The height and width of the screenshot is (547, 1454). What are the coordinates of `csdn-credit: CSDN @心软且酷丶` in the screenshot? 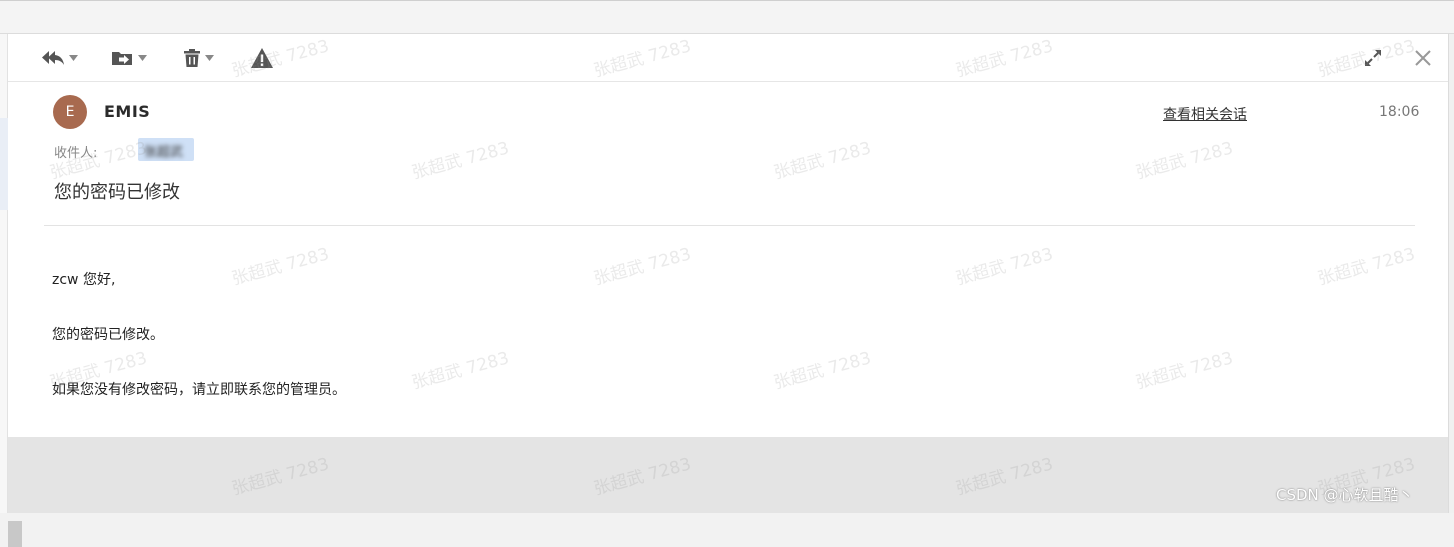 It's located at (1345, 495).